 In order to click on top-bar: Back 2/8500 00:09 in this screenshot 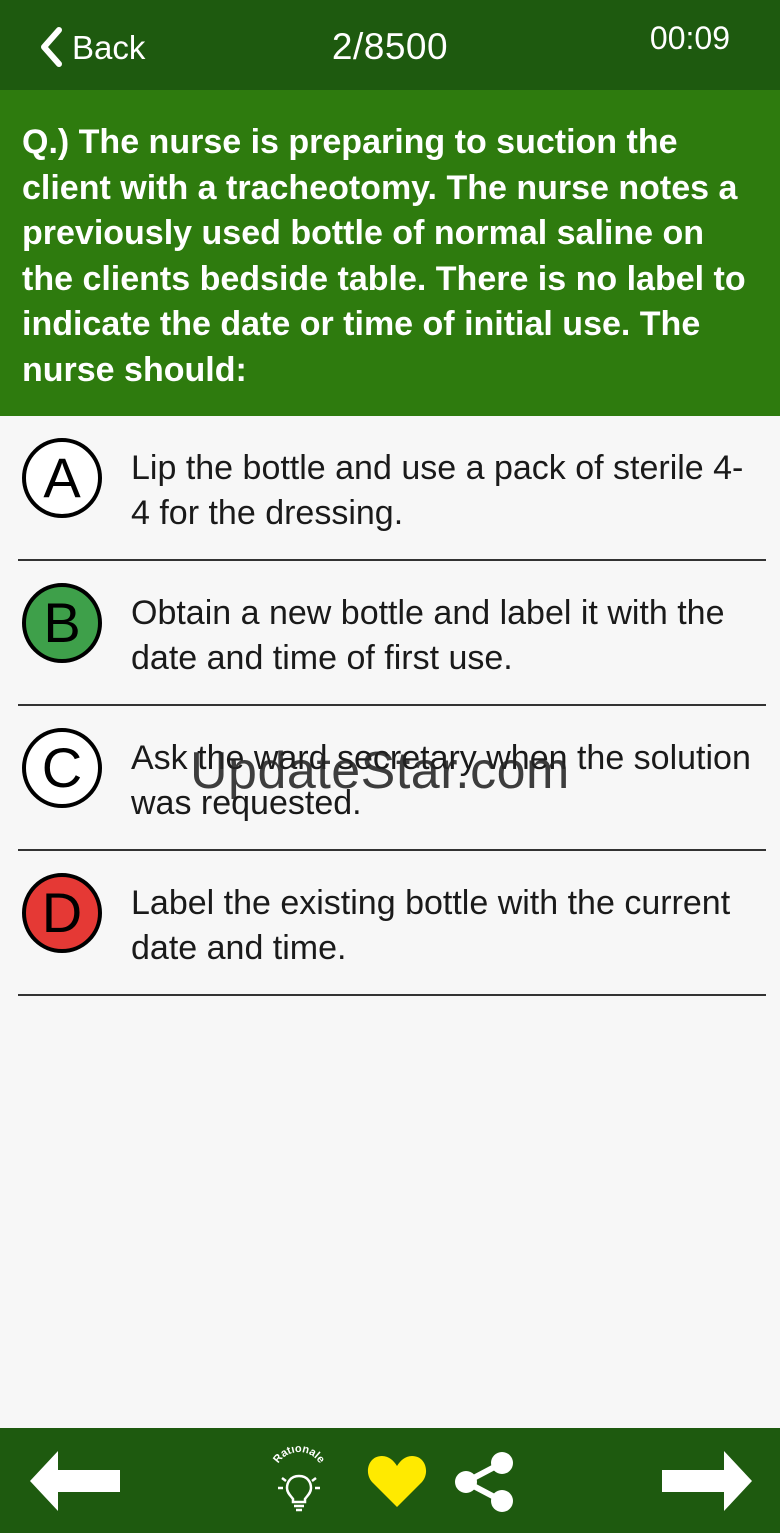, I will do `click(390, 45)`.